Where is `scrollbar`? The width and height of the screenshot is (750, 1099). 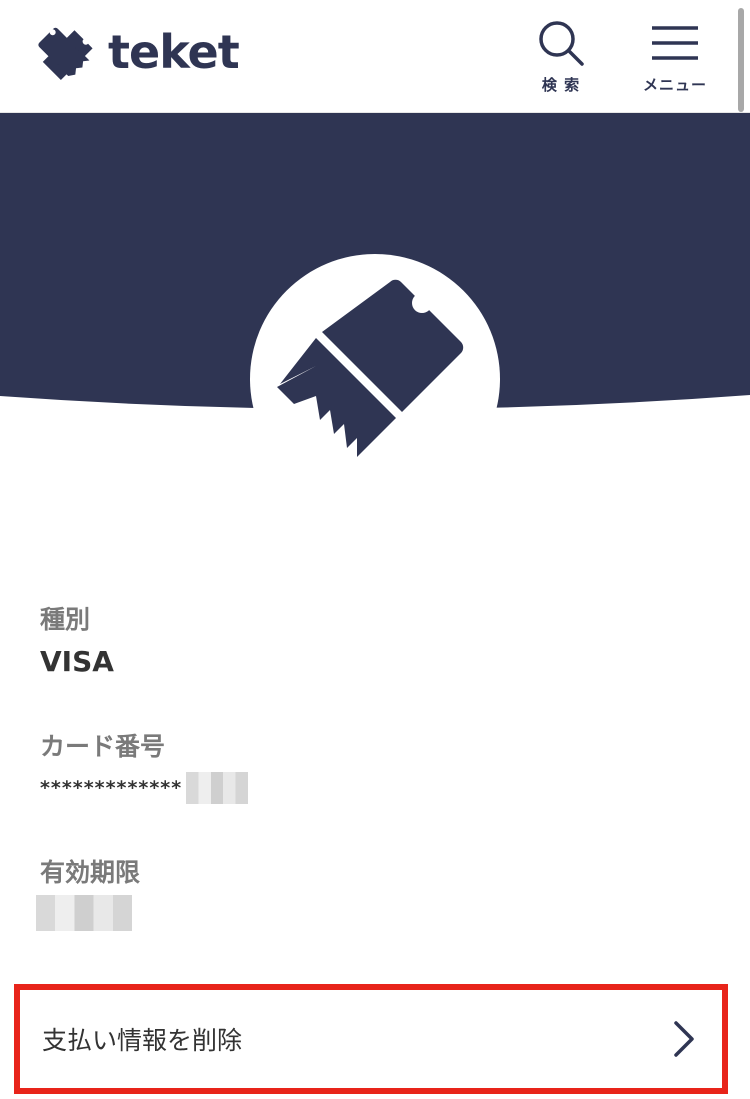 scrollbar is located at coordinates (741, 60).